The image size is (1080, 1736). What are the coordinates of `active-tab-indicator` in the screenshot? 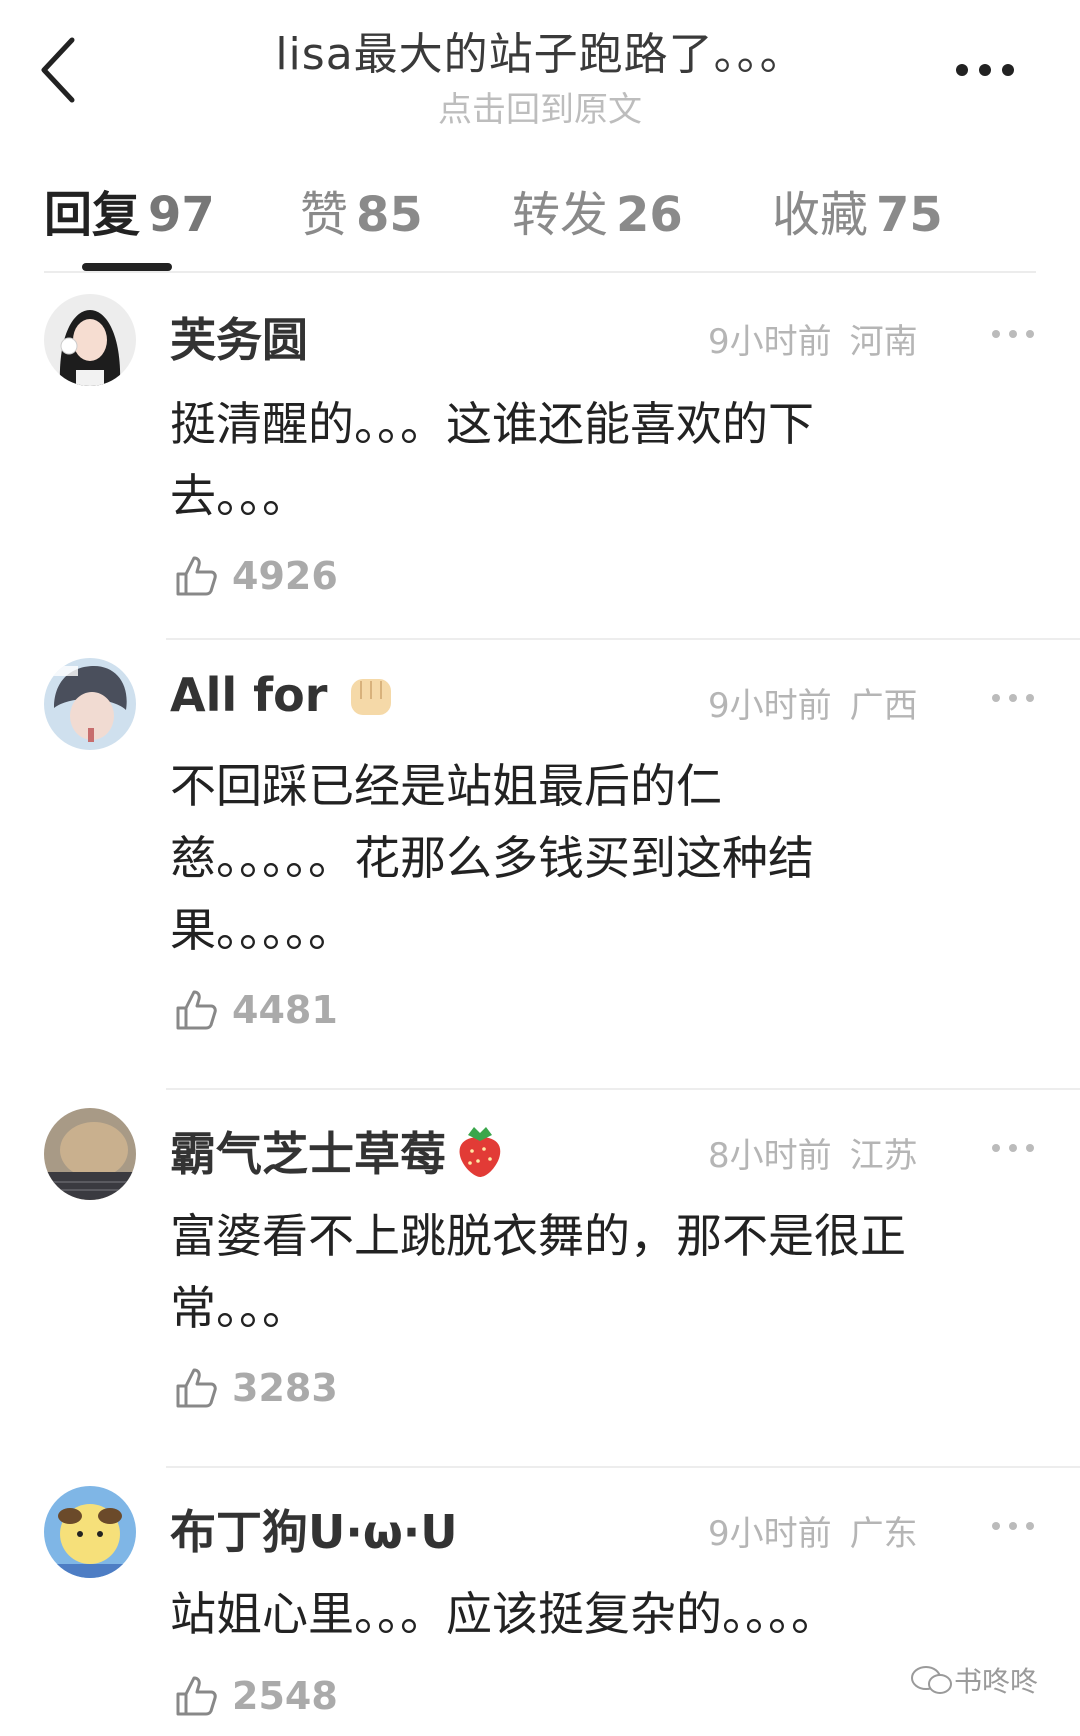 It's located at (127, 267).